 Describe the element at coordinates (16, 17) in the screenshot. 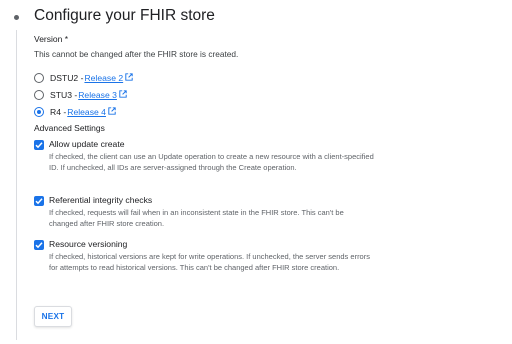

I see `step-indicator-dot` at that location.